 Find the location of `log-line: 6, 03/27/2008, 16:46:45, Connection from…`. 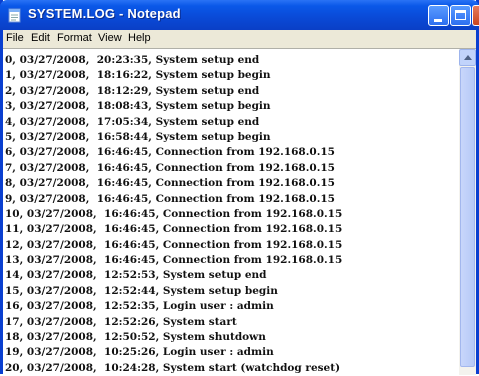

log-line: 6, 03/27/2008, 16:46:45, Connection from… is located at coordinates (170, 152).